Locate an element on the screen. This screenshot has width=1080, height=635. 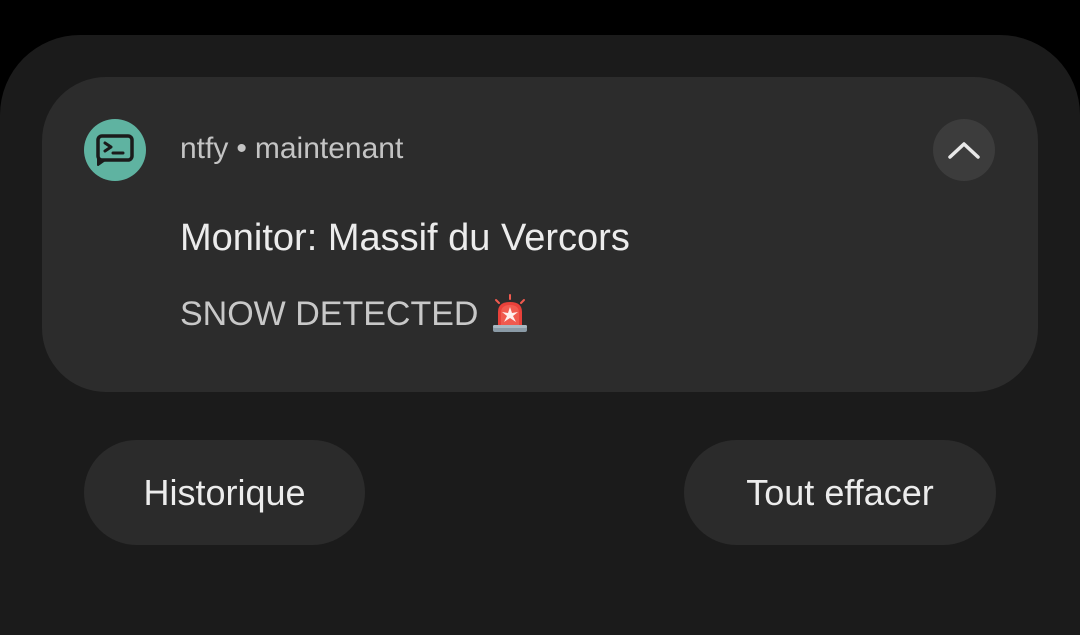
notification-header: ntfy • maintenant is located at coordinates (291, 149).